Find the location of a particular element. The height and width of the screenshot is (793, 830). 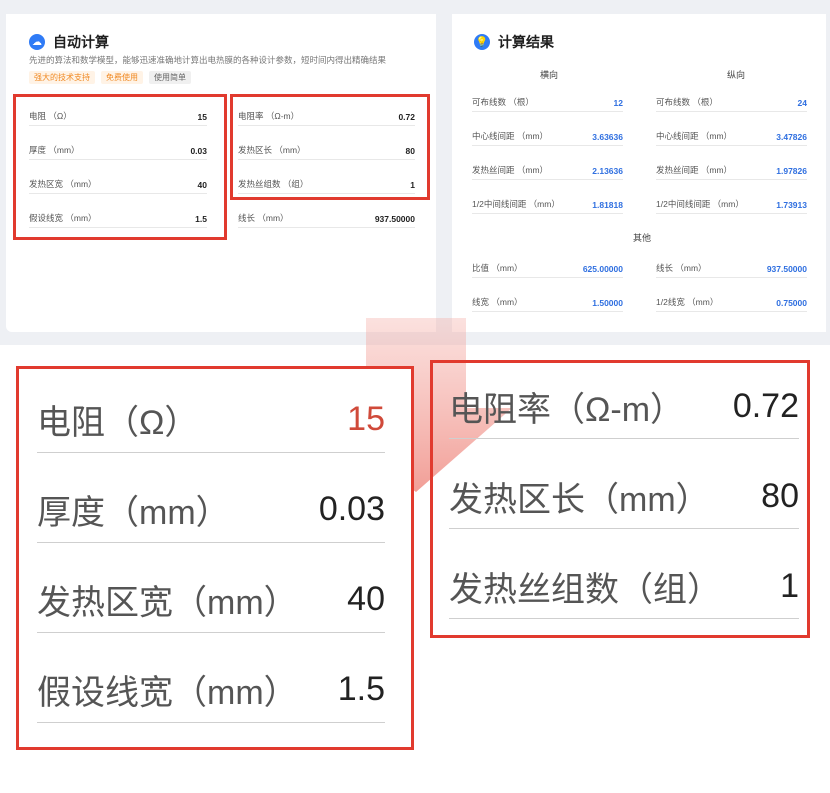

zoom-row-heat-length: 发热区长（mm） 80 is located at coordinates (624, 497).